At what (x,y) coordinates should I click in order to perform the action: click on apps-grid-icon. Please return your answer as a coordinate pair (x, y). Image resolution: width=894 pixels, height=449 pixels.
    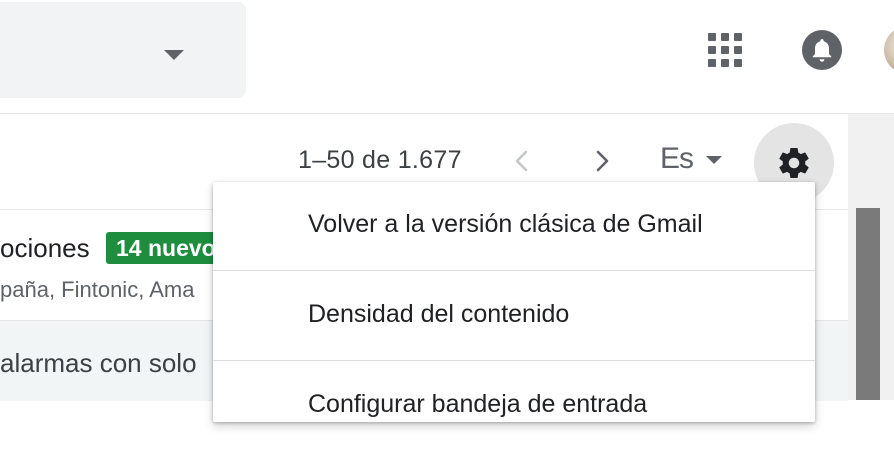
    Looking at the image, I should click on (725, 50).